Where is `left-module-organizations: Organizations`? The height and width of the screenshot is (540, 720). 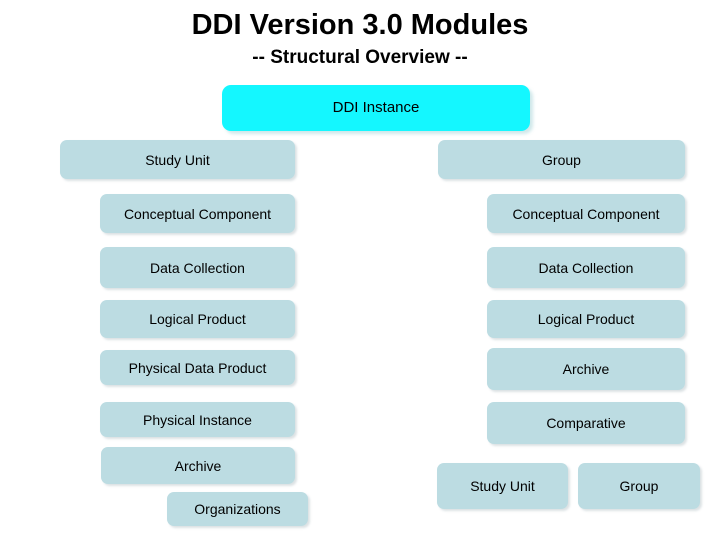 left-module-organizations: Organizations is located at coordinates (237, 509).